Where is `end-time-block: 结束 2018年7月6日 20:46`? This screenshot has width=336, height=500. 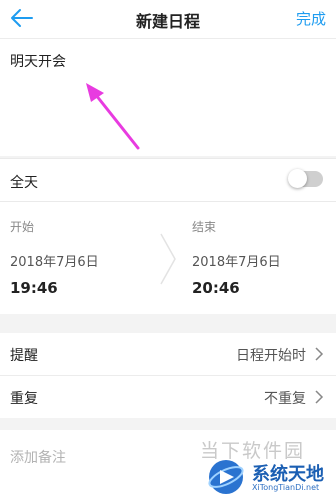 end-time-block: 结束 2018年7月6日 20:46 is located at coordinates (258, 258).